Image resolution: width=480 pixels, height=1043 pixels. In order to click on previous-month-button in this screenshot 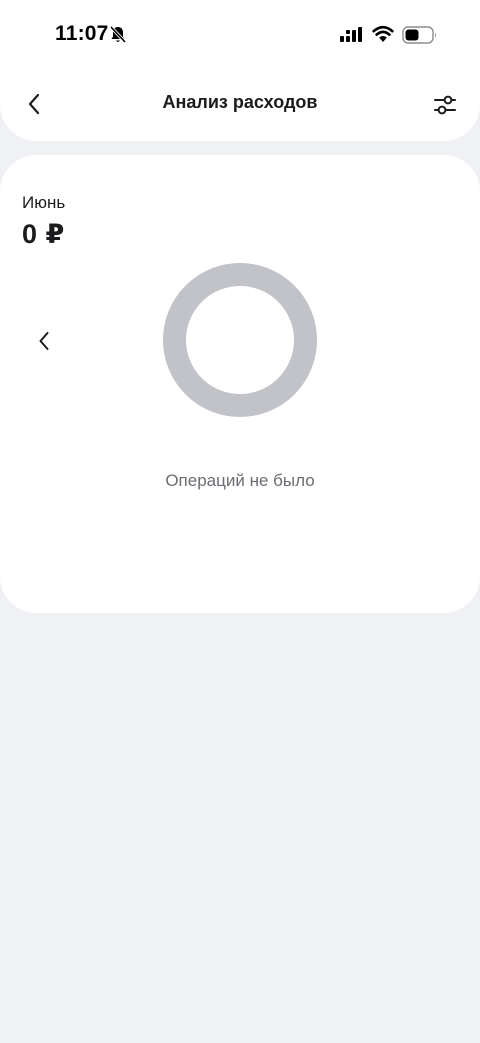, I will do `click(44, 341)`.